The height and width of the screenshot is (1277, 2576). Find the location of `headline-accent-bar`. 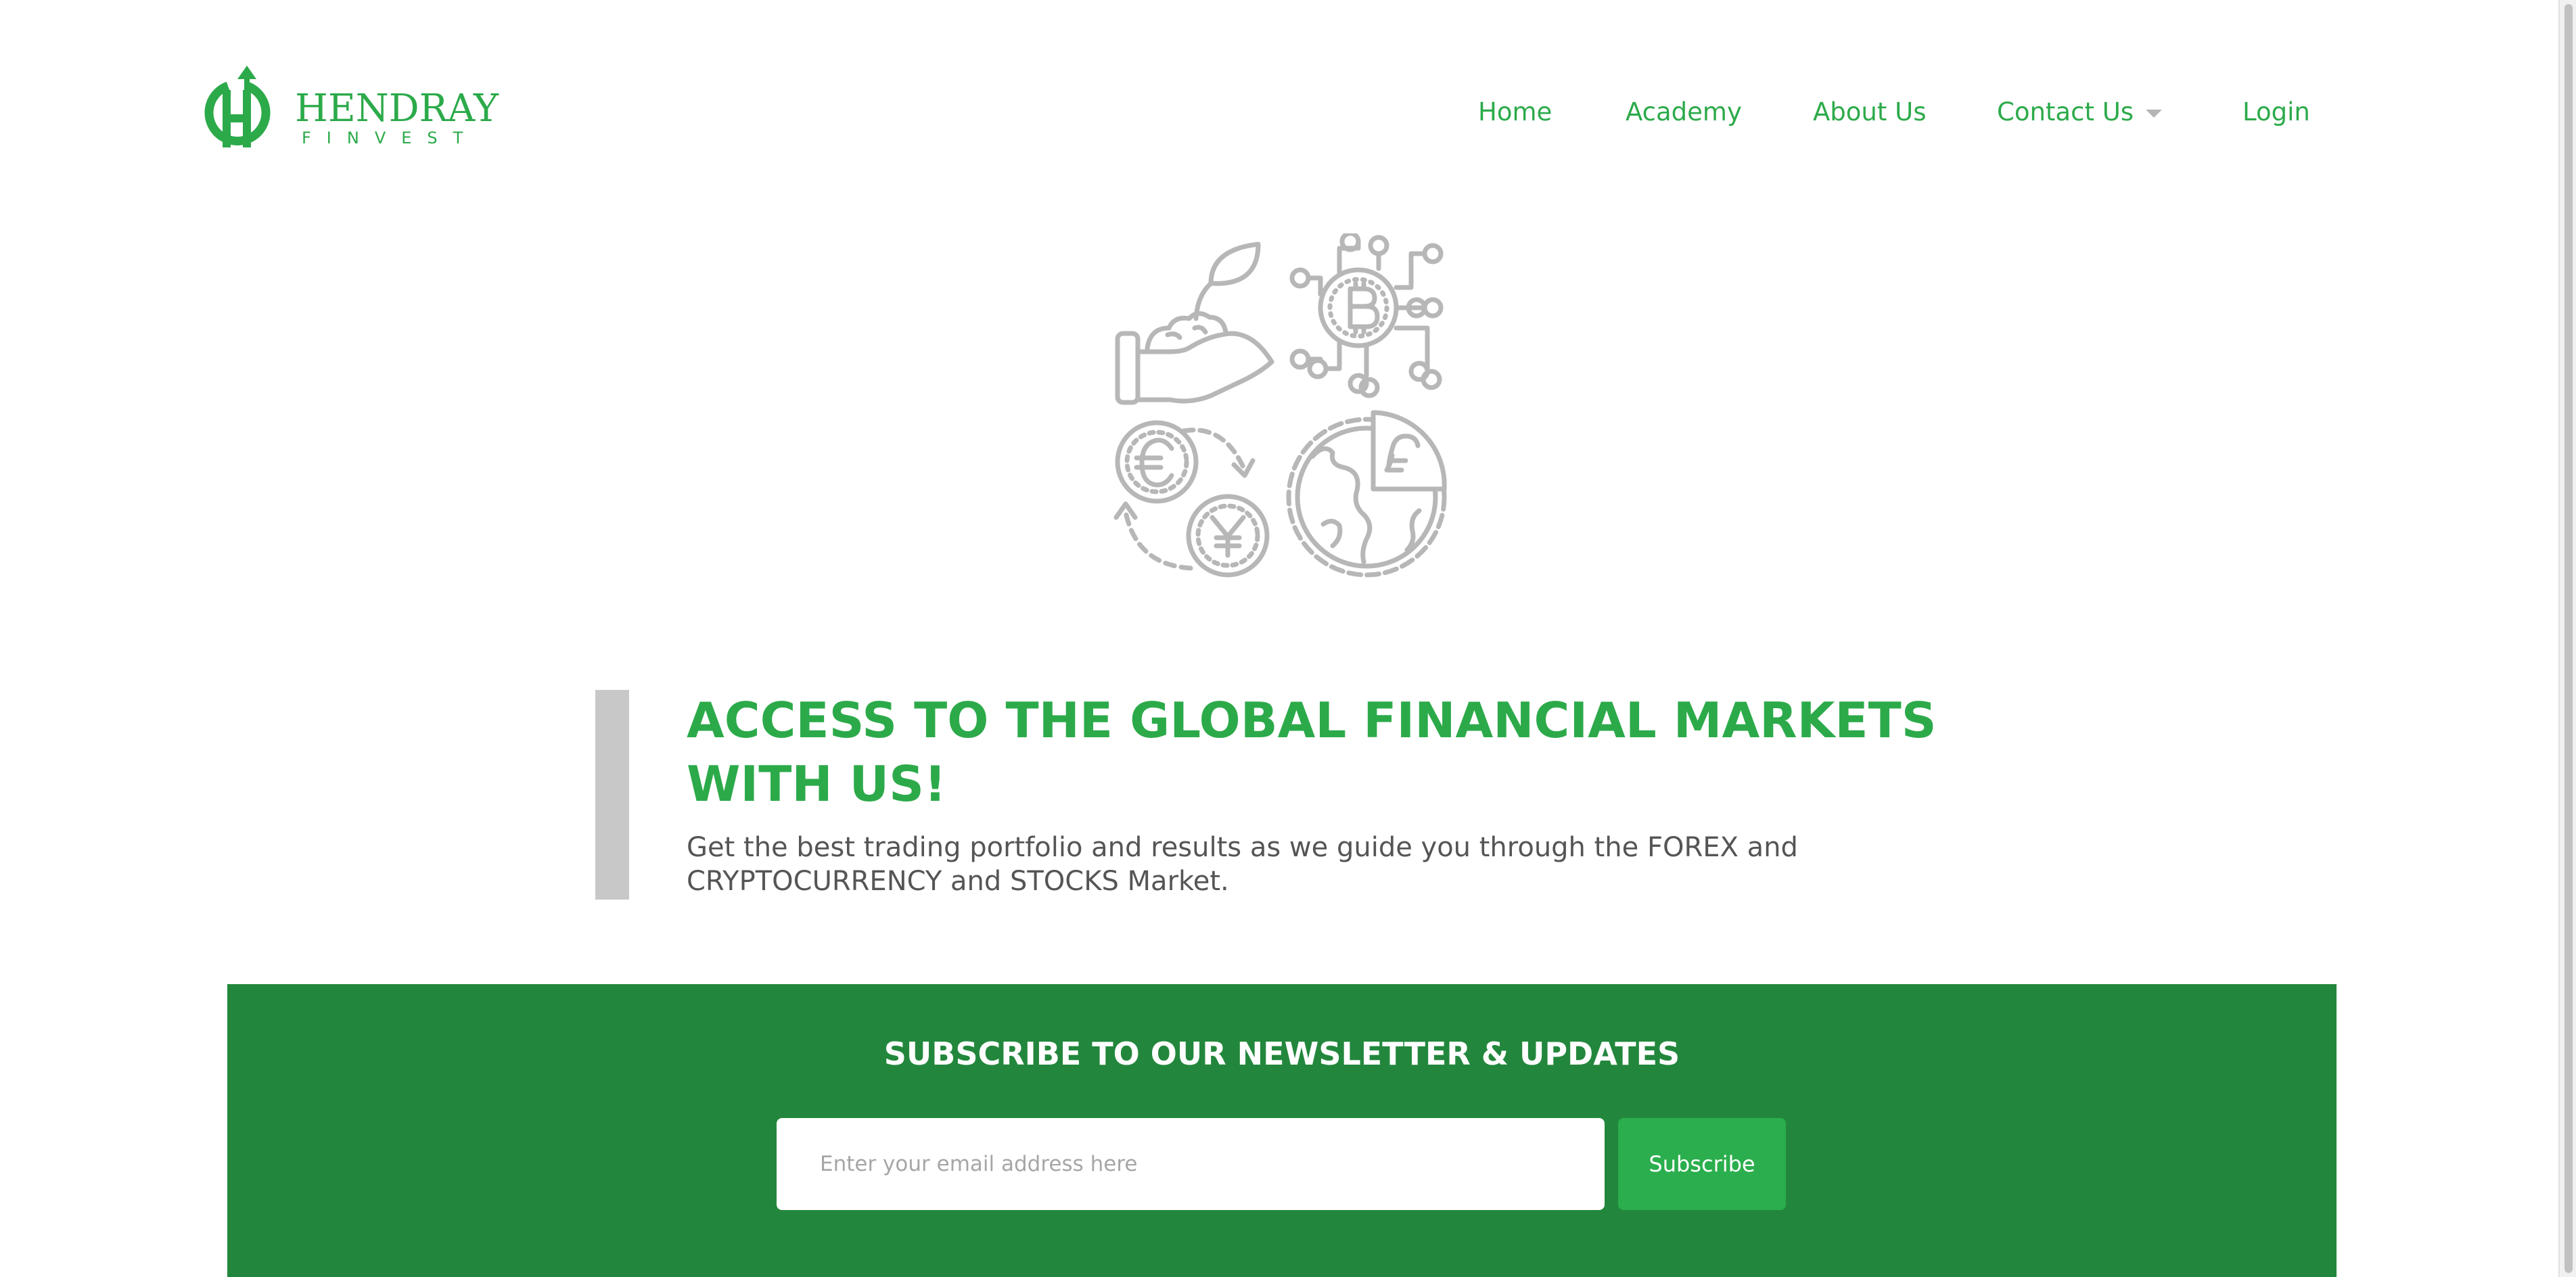

headline-accent-bar is located at coordinates (612, 795).